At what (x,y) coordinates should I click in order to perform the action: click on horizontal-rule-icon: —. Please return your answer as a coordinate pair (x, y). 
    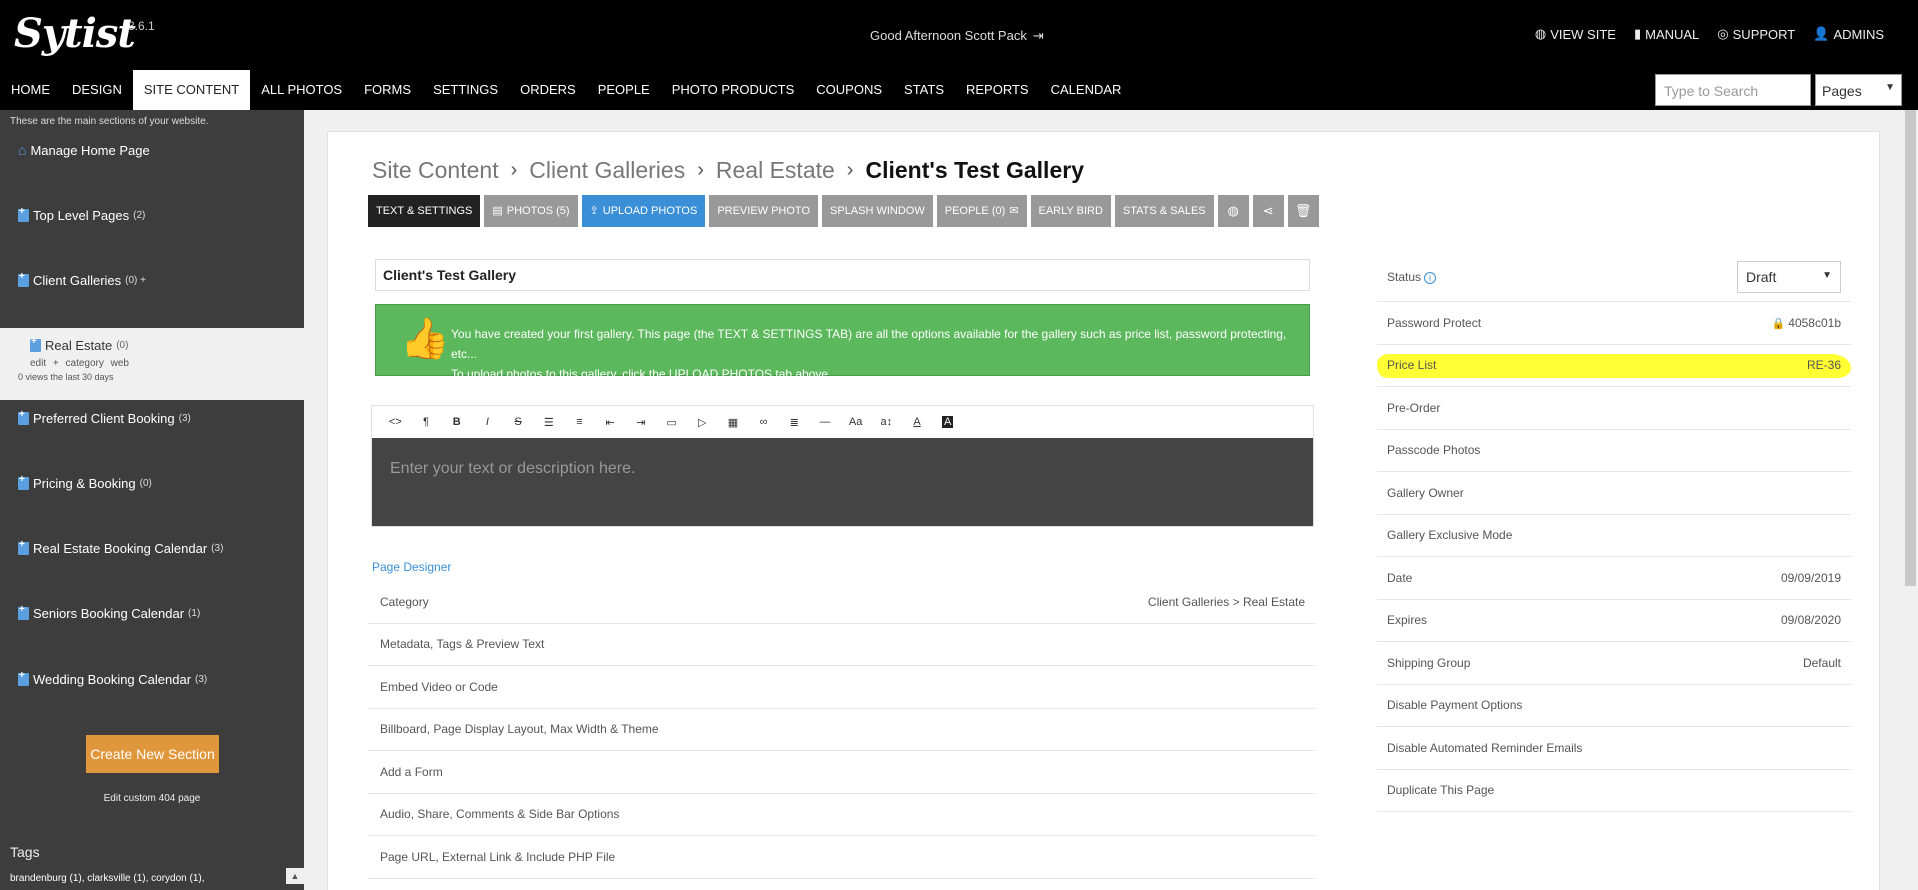
    Looking at the image, I should click on (825, 422).